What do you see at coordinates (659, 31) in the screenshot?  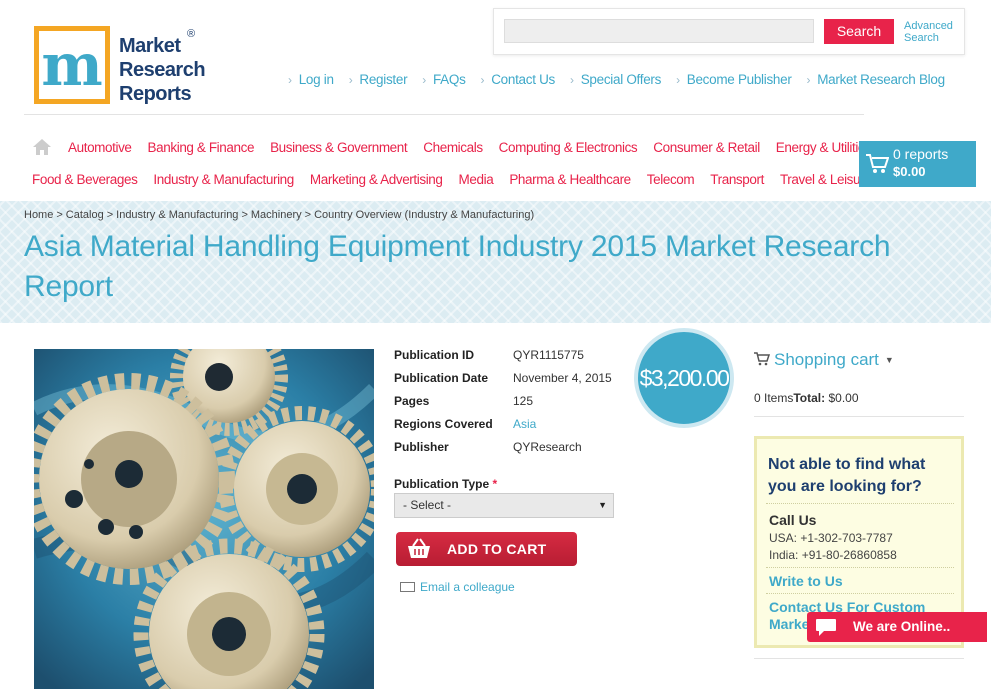 I see `search-input` at bounding box center [659, 31].